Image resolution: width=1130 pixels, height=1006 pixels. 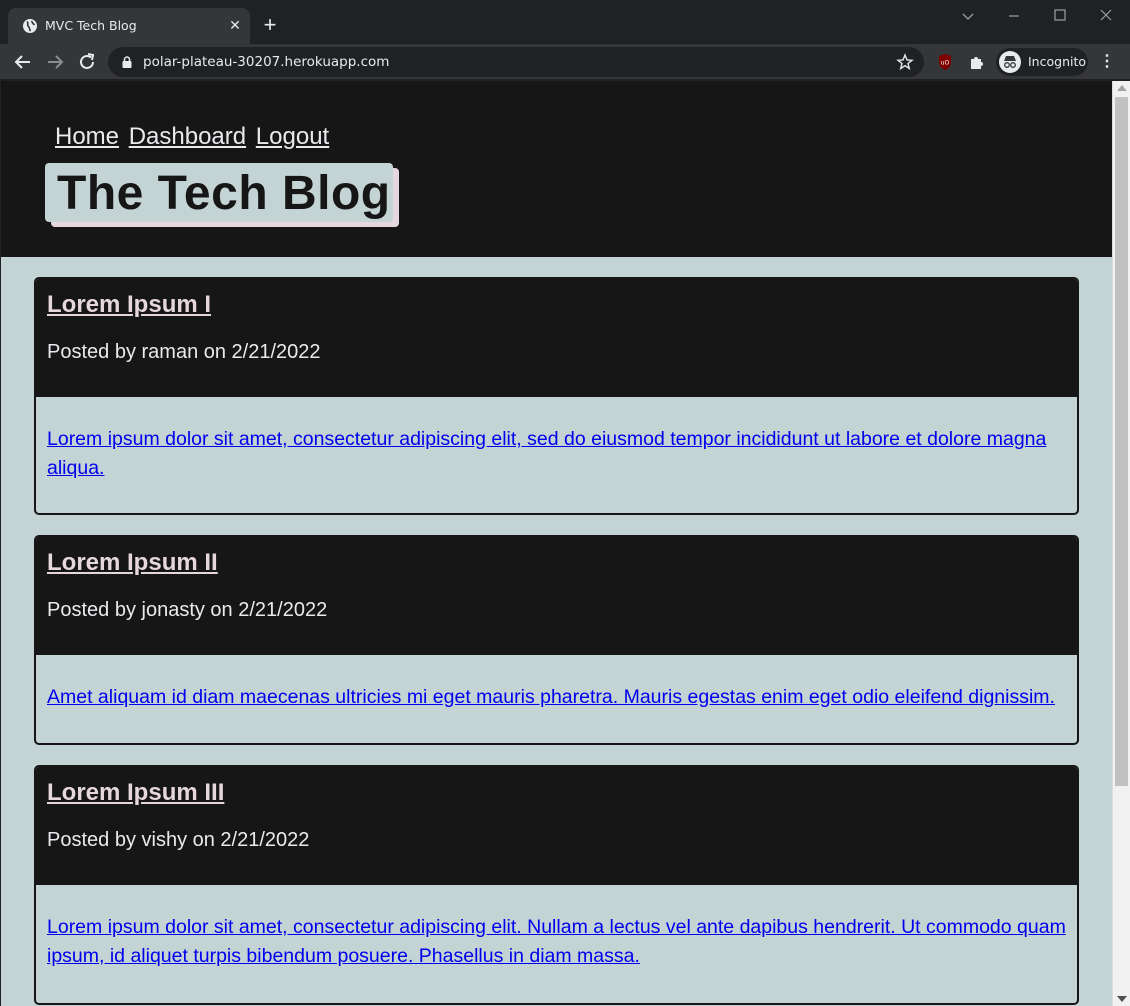 I want to click on reload-icon, so click(x=87, y=62).